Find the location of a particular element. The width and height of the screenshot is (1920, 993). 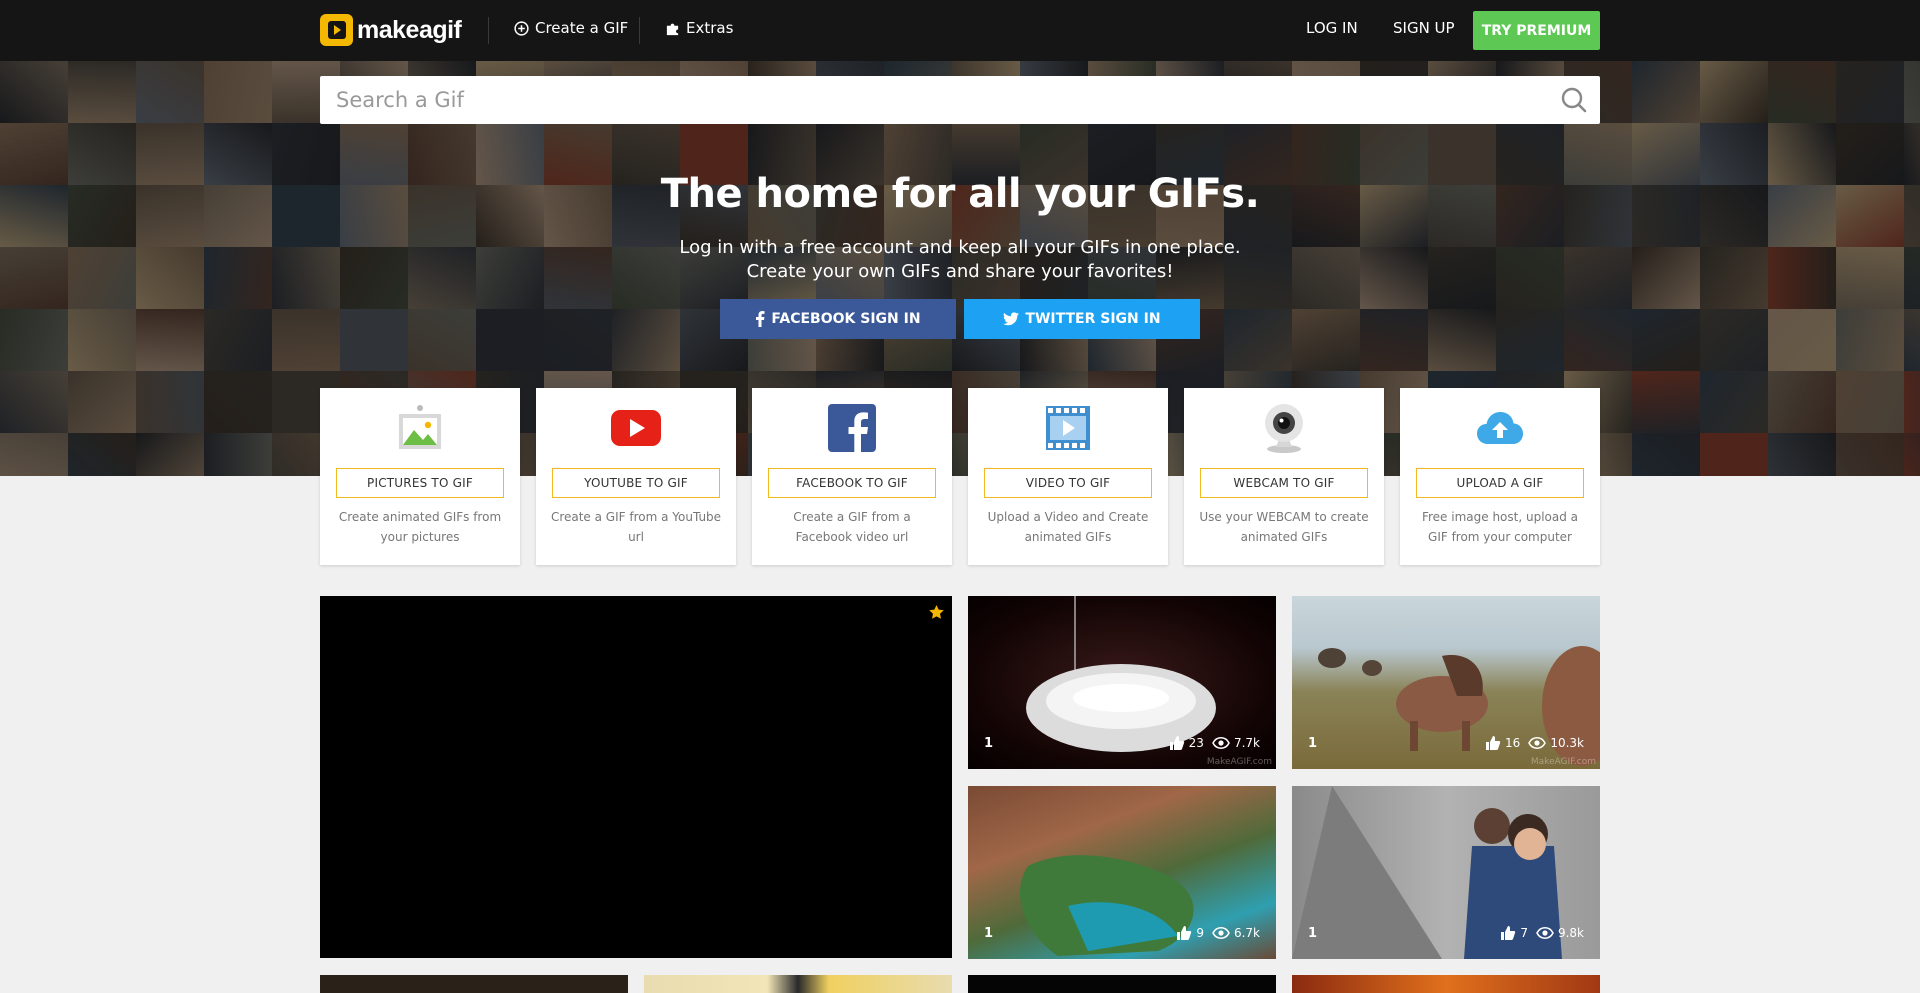

gif-stats: 23 7.7k is located at coordinates (1214, 743).